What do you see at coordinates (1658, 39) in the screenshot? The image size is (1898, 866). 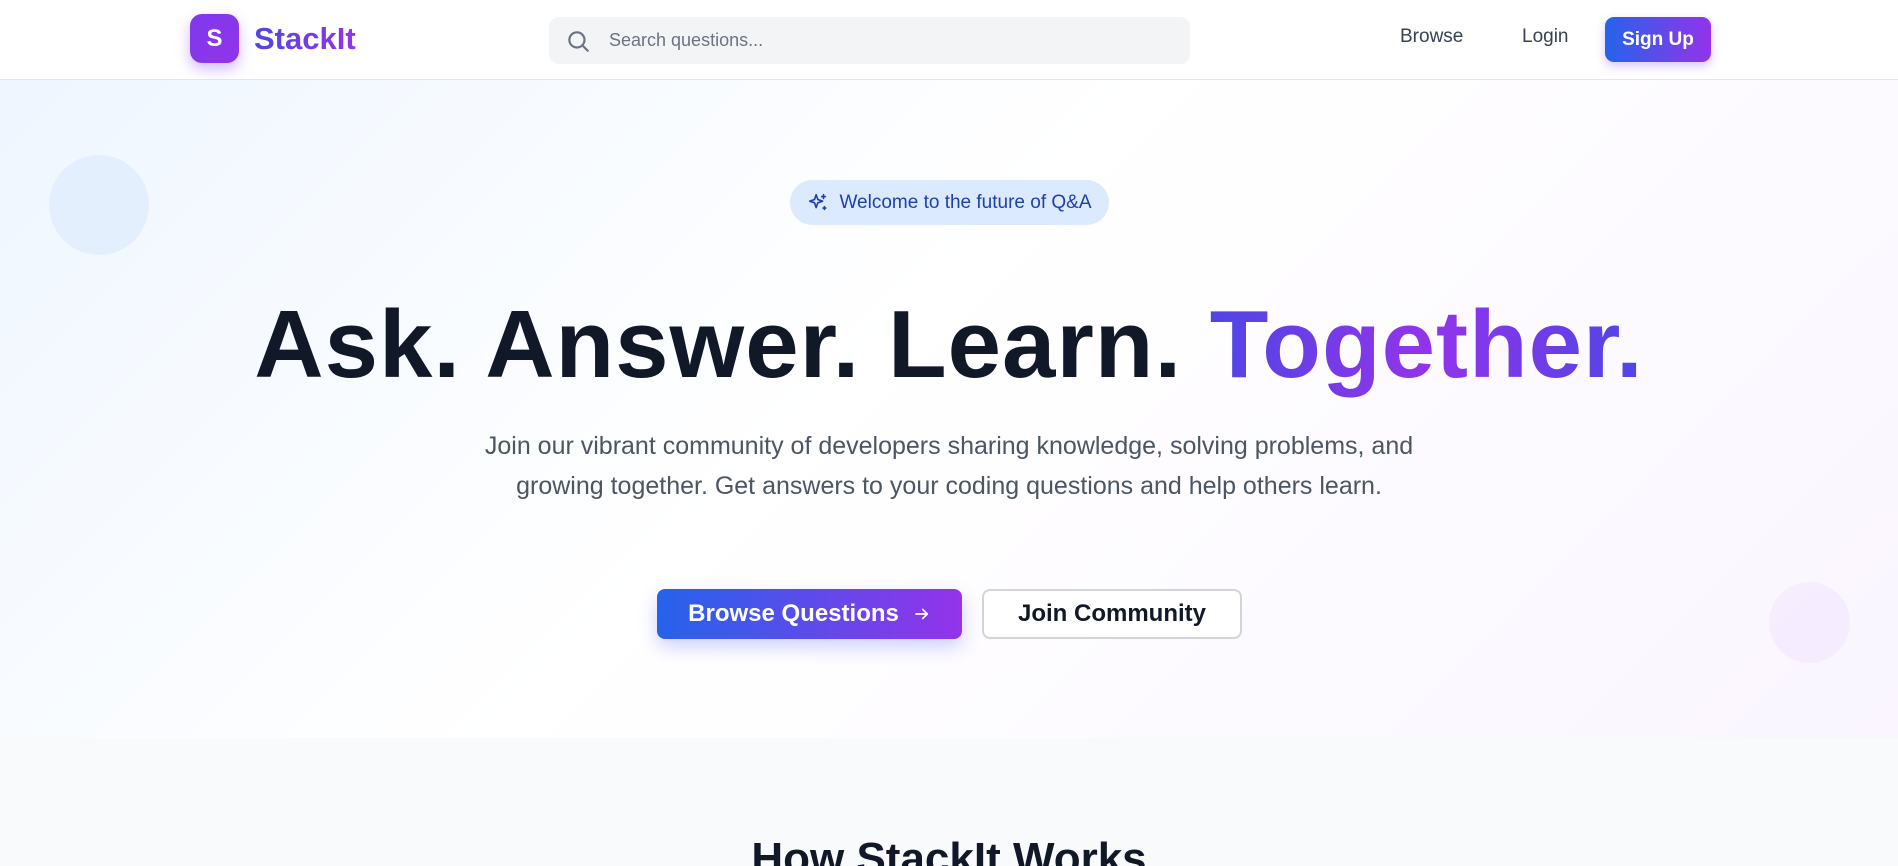 I see `signup-button: Sign Up` at bounding box center [1658, 39].